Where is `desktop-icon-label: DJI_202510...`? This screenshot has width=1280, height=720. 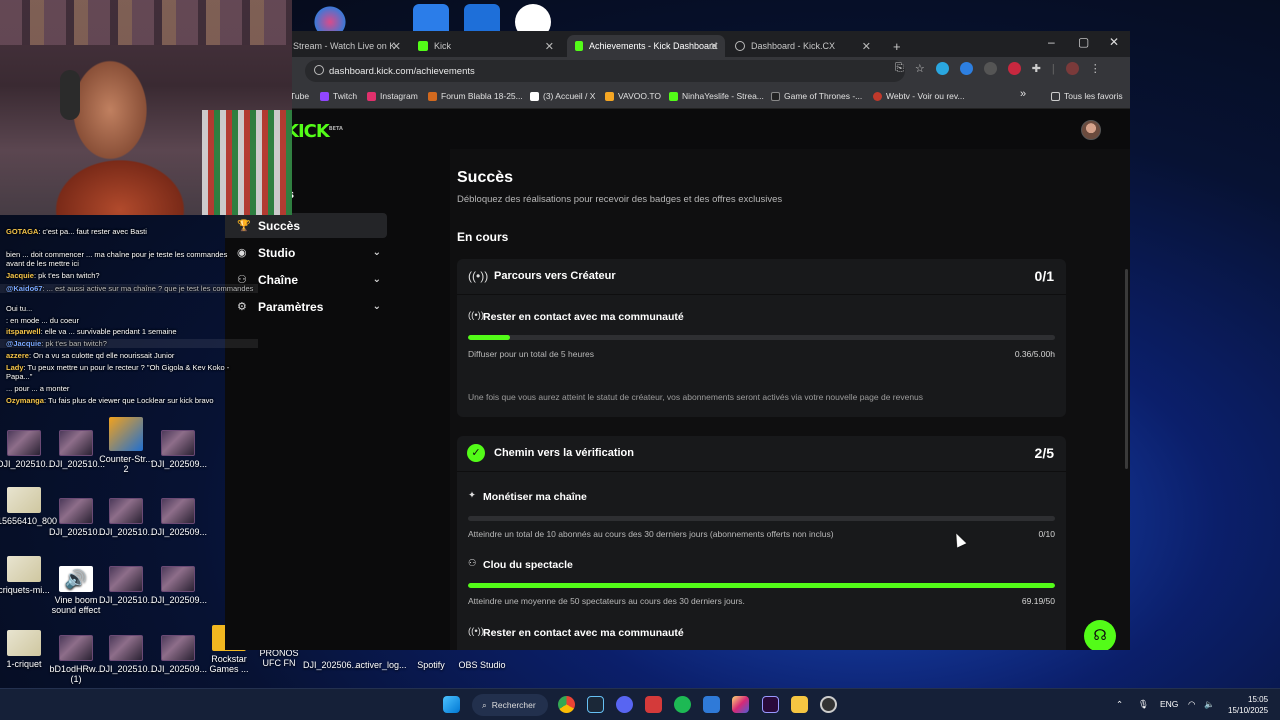 desktop-icon-label: DJI_202510... is located at coordinates (127, 532).